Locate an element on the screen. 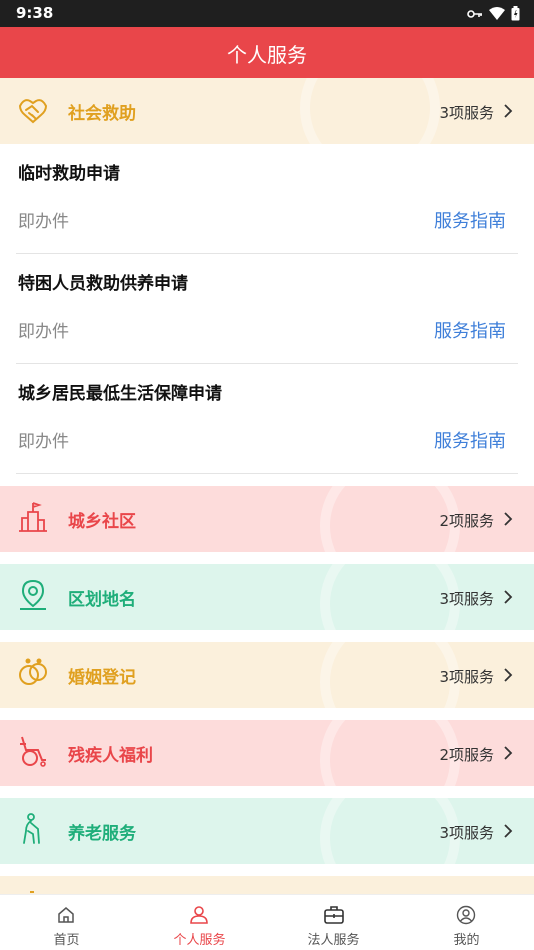 The image size is (534, 950). category-name: 城乡社区 is located at coordinates (102, 522).